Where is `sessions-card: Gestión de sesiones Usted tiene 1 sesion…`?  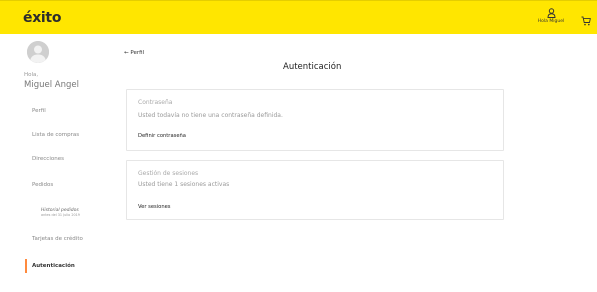 sessions-card: Gestión de sesiones Usted tiene 1 sesion… is located at coordinates (315, 190).